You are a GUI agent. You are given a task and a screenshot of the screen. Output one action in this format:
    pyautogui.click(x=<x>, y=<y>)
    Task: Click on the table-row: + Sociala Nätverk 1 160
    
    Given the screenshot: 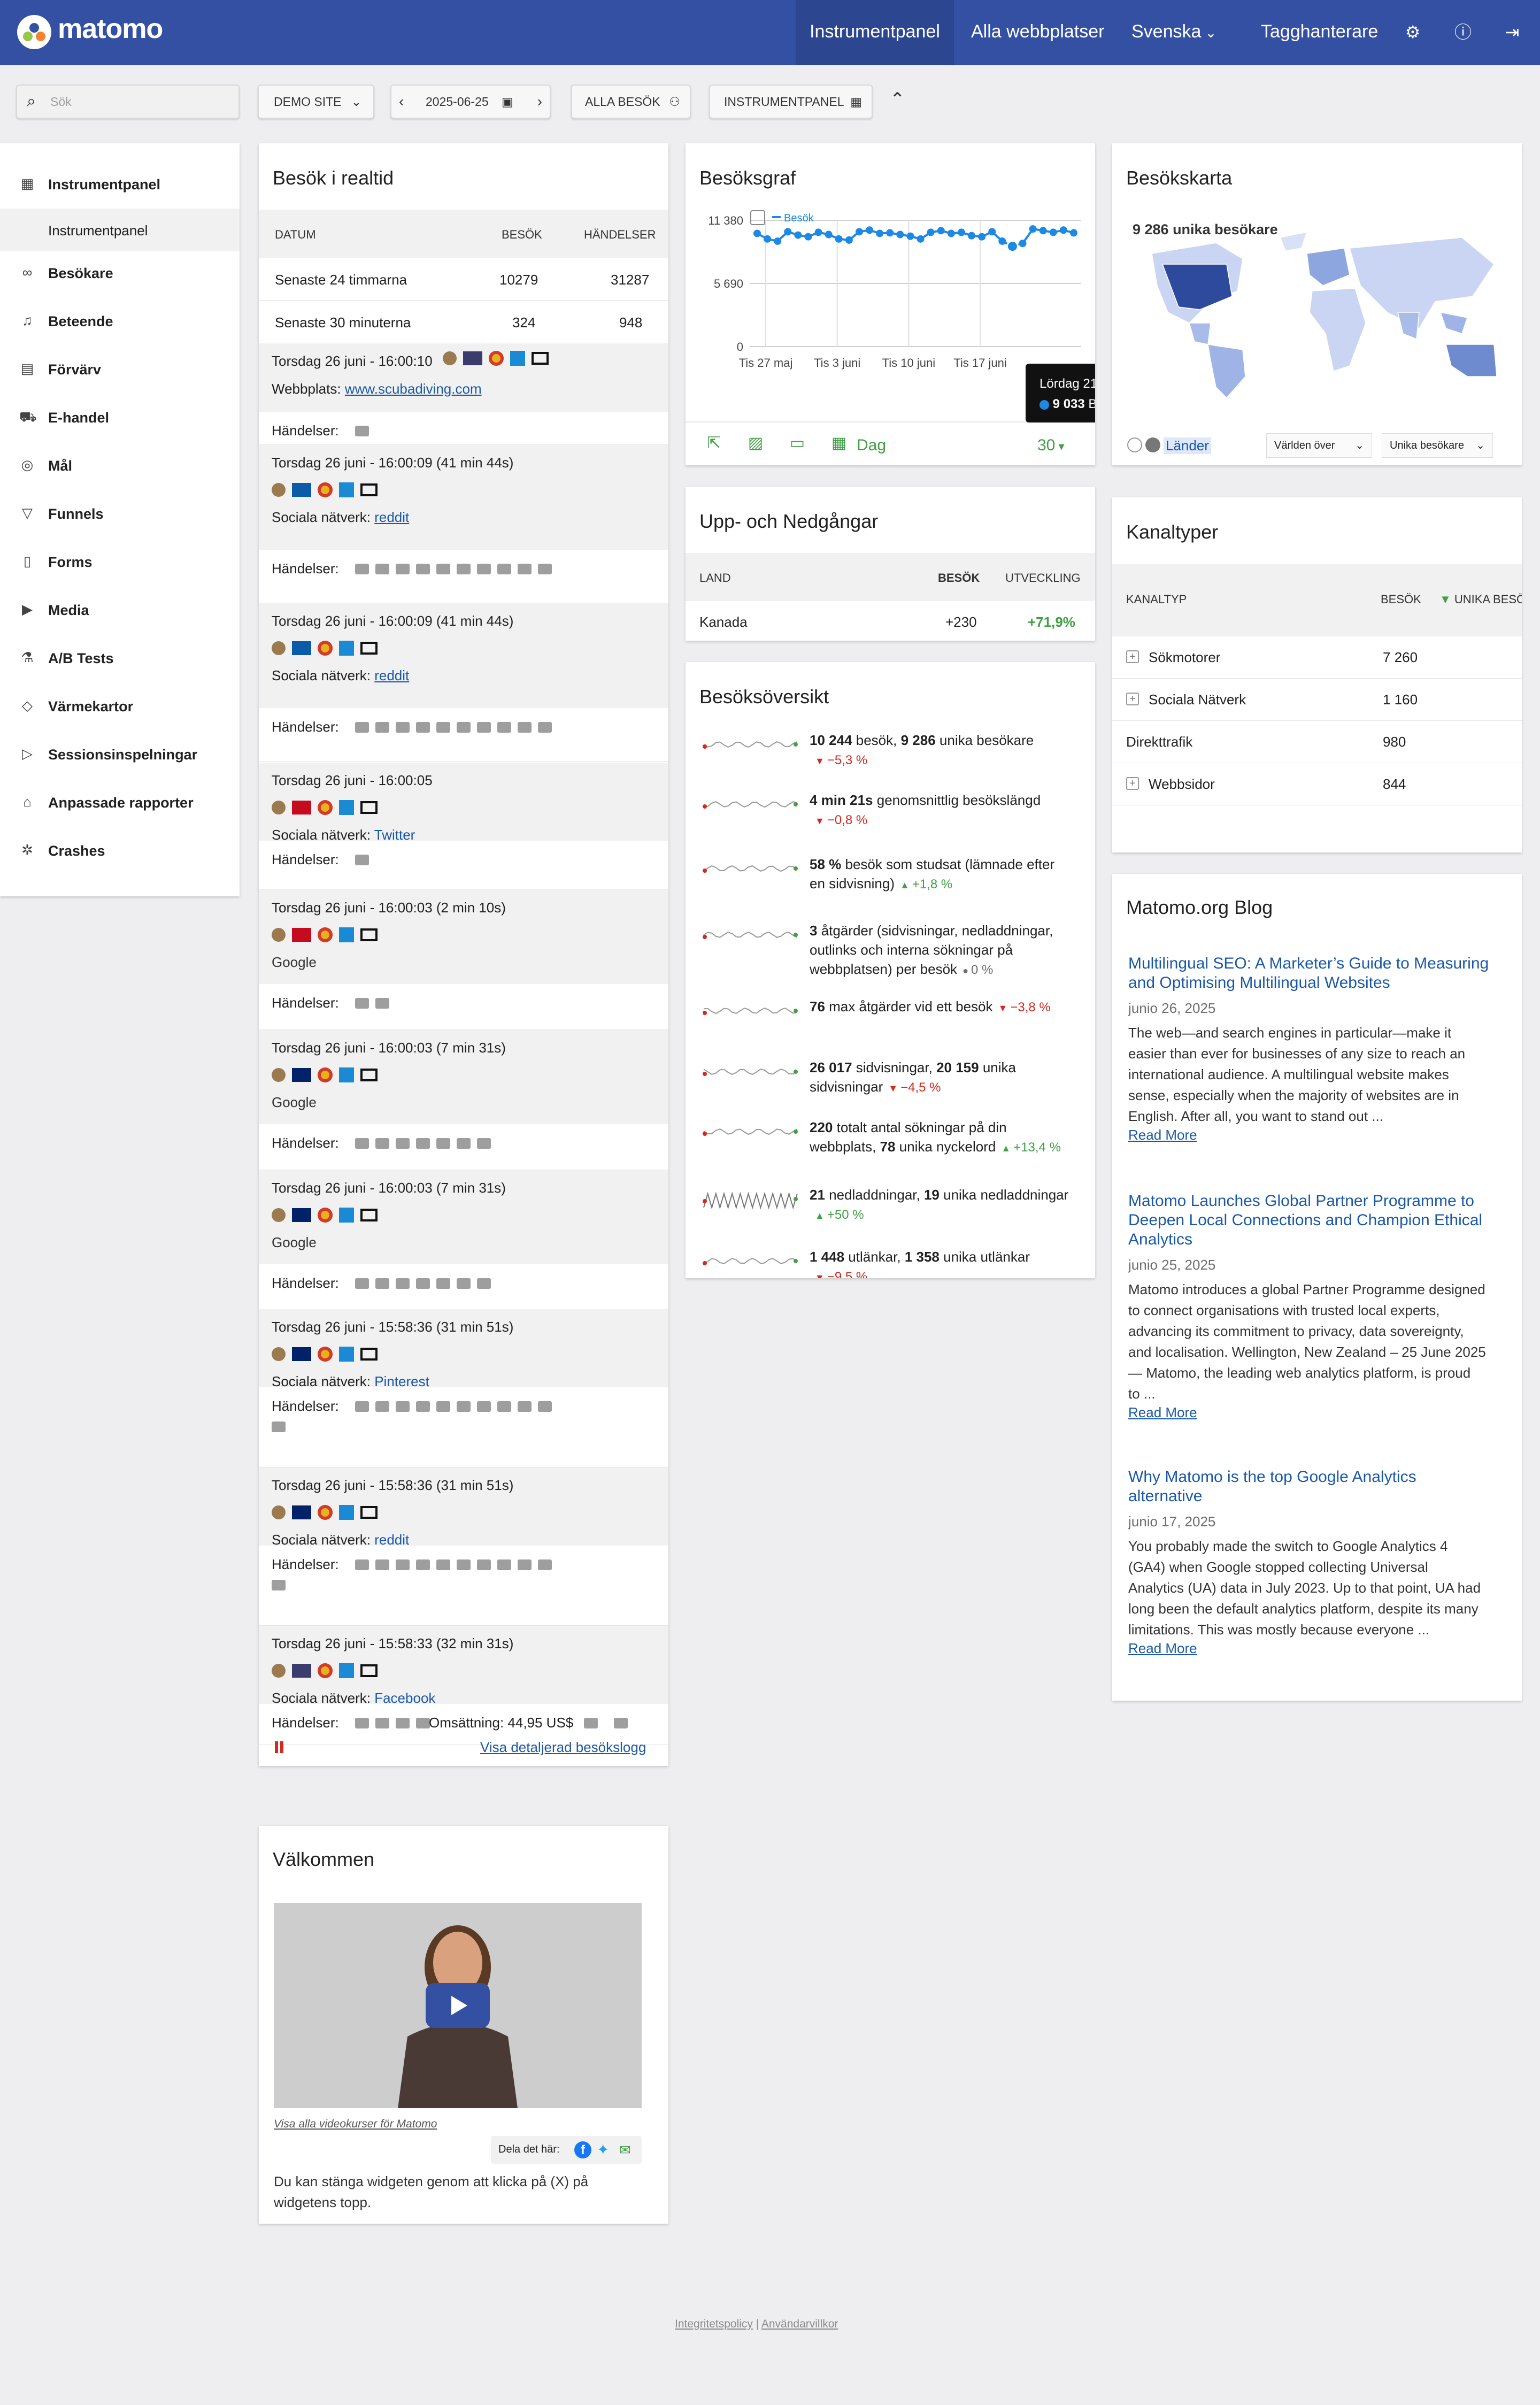 What is the action you would take?
    pyautogui.click(x=1317, y=700)
    